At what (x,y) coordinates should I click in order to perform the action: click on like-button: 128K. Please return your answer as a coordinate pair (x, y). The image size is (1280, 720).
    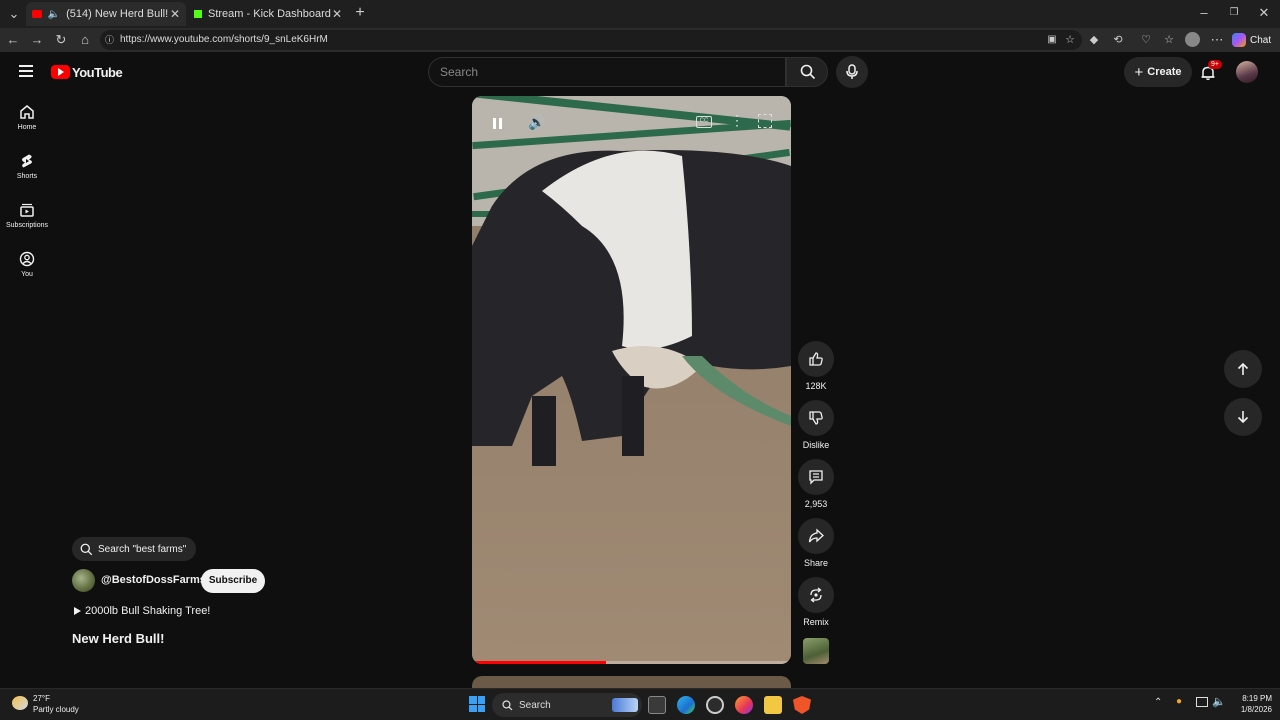
    Looking at the image, I should click on (816, 366).